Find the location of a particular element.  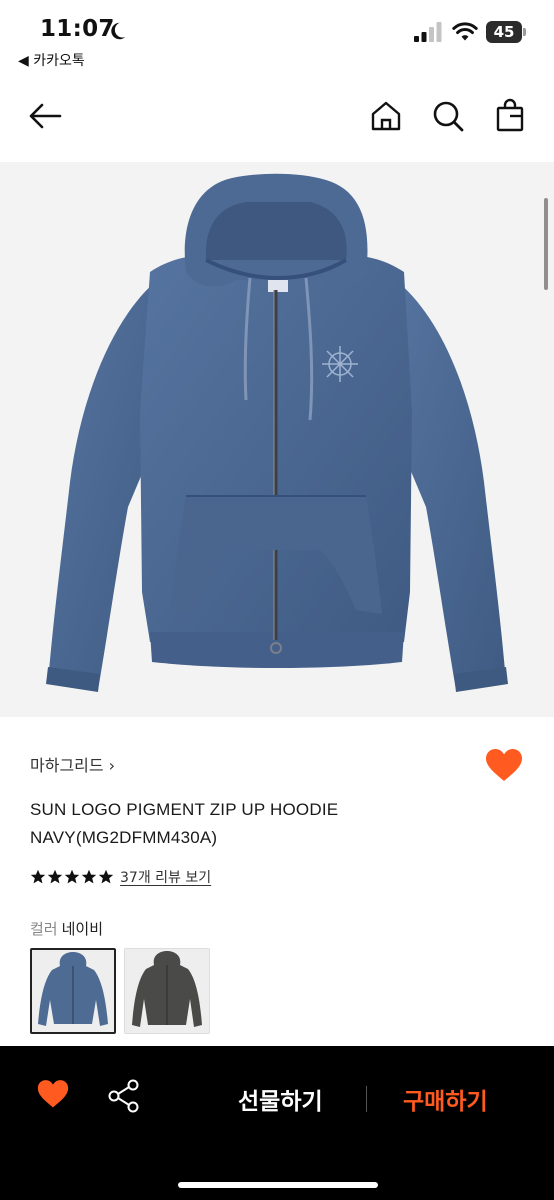

home-icon is located at coordinates (386, 116).